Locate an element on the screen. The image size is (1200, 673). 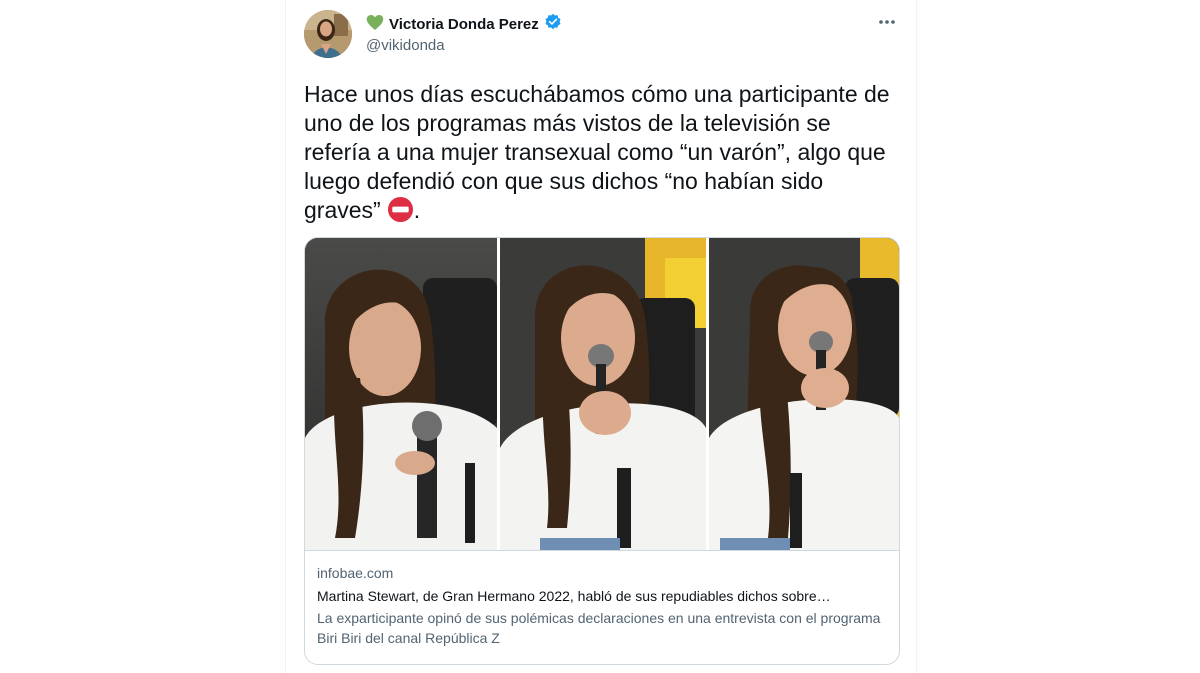
no-entry-icon is located at coordinates (400, 213).